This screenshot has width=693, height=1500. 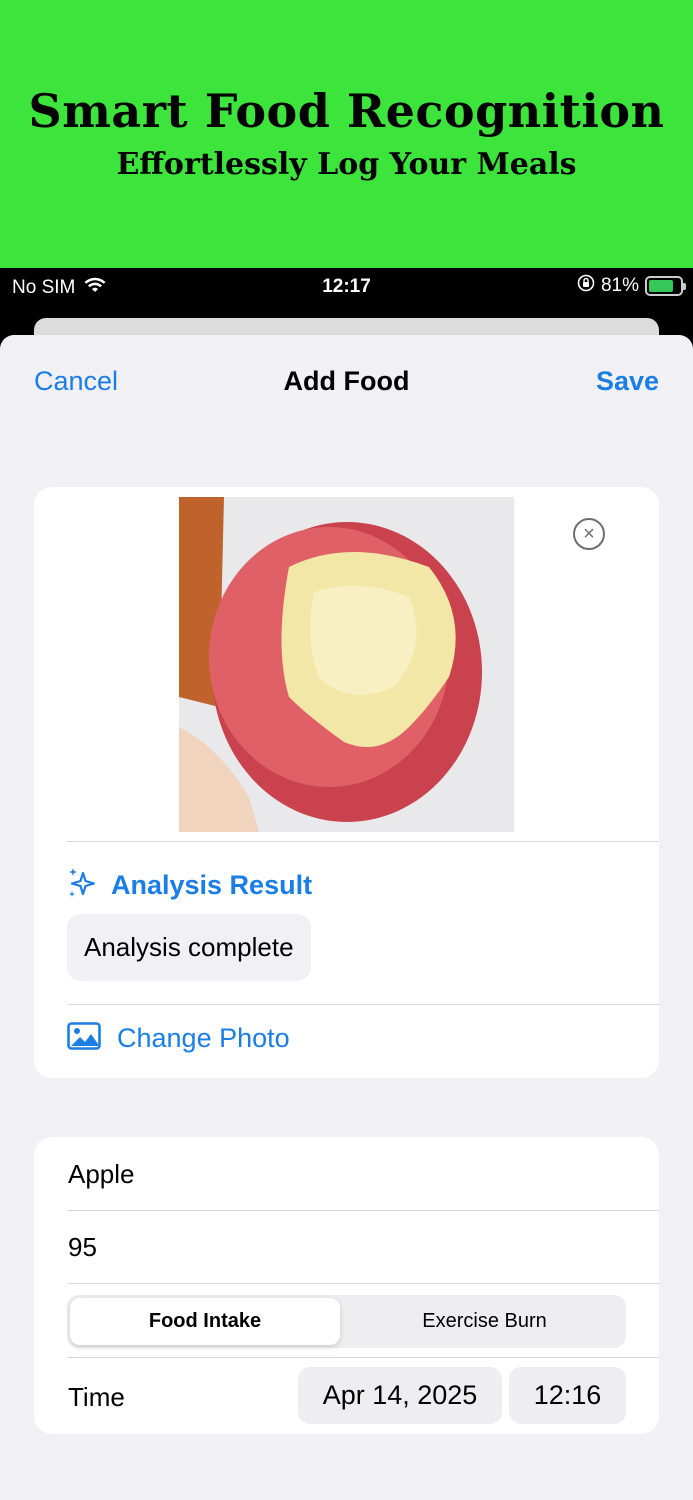 What do you see at coordinates (205, 1321) in the screenshot?
I see `segment-food-intake: Food Intake` at bounding box center [205, 1321].